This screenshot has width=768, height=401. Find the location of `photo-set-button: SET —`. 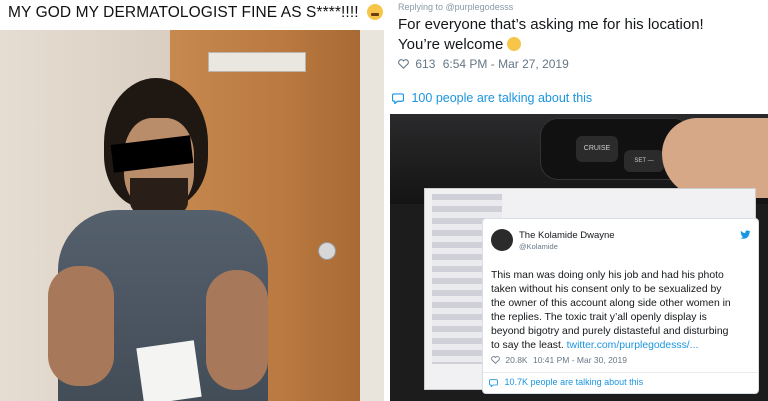

photo-set-button: SET — is located at coordinates (644, 161).